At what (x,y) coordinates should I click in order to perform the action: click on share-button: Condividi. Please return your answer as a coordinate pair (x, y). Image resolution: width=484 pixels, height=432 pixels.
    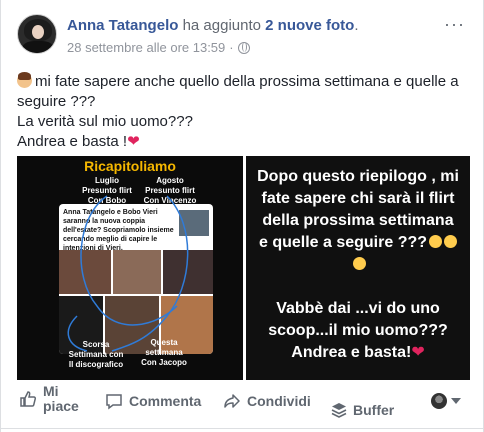
    Looking at the image, I should click on (267, 401).